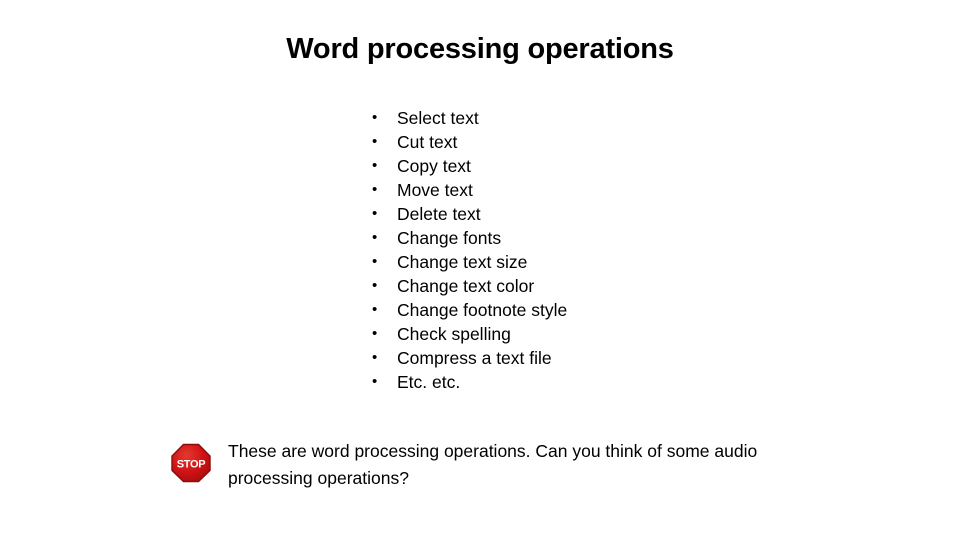 This screenshot has width=960, height=540. Describe the element at coordinates (449, 238) in the screenshot. I see `list-item-label: Change fonts` at that location.